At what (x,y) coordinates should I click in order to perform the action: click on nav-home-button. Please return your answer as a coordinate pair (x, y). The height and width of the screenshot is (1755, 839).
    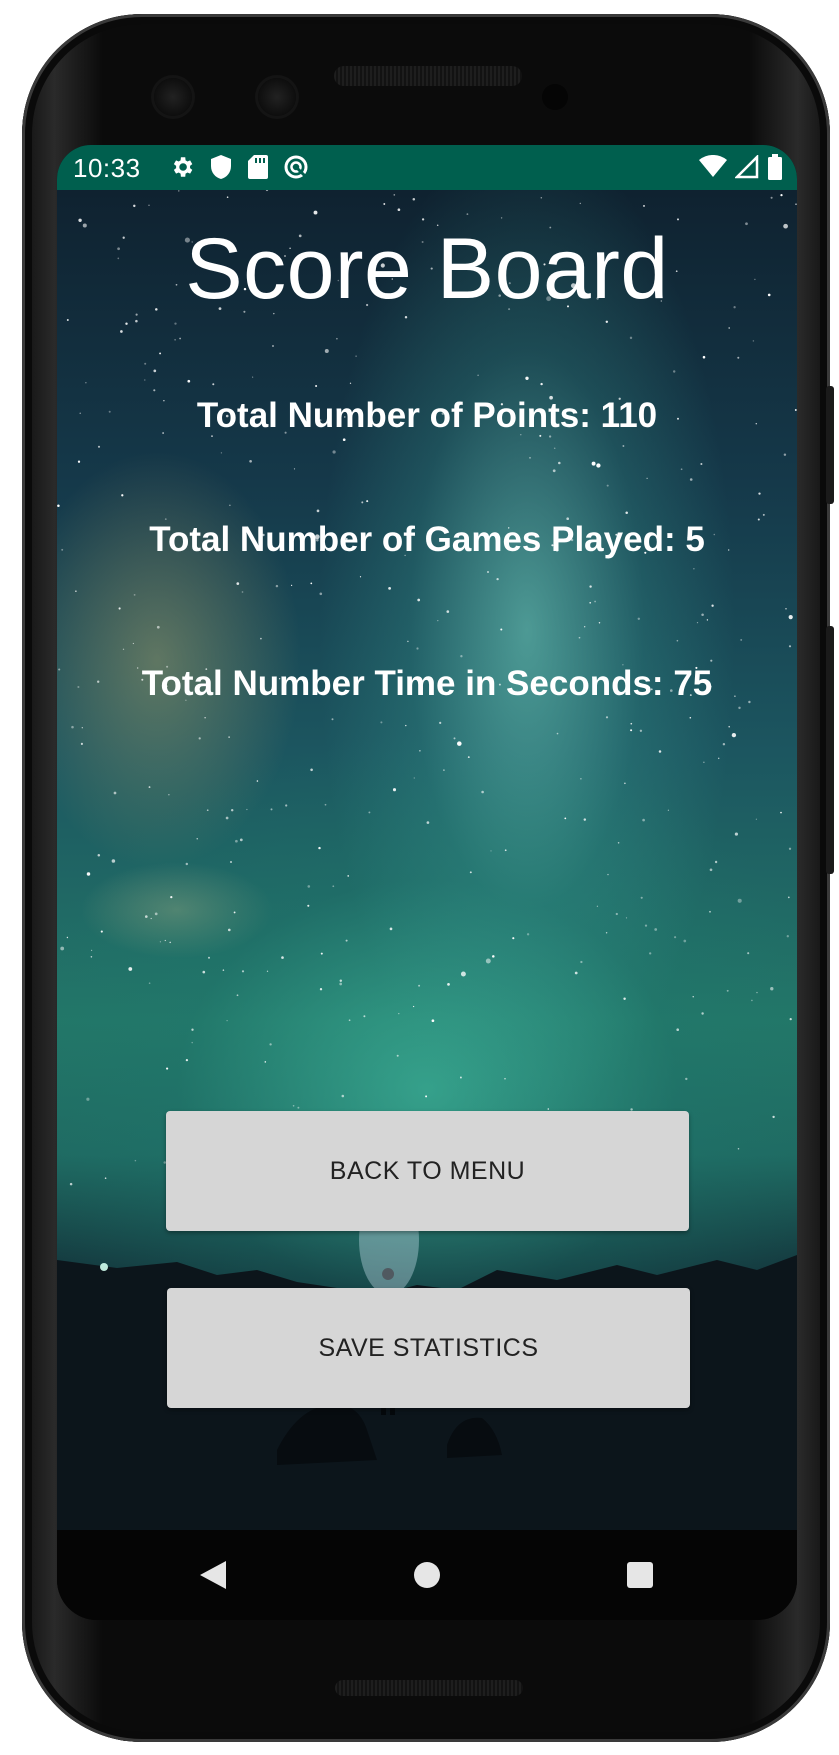
    Looking at the image, I should click on (427, 1575).